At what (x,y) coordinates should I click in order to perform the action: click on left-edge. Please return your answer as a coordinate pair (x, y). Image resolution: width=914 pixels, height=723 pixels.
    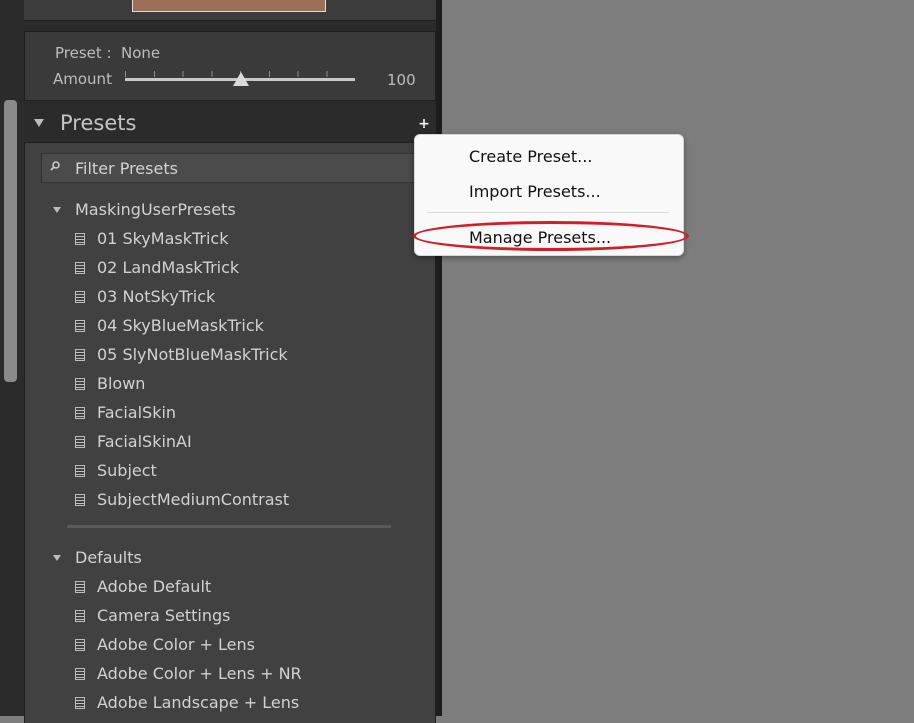
    Looking at the image, I should click on (12, 358).